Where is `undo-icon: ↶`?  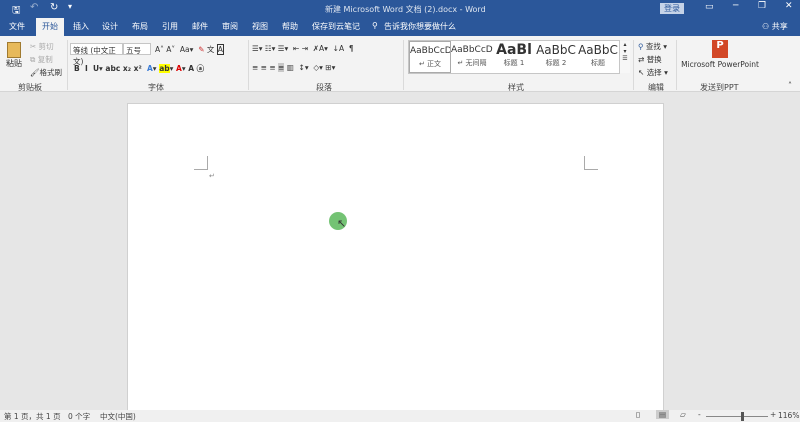
undo-icon: ↶ is located at coordinates (34, 7).